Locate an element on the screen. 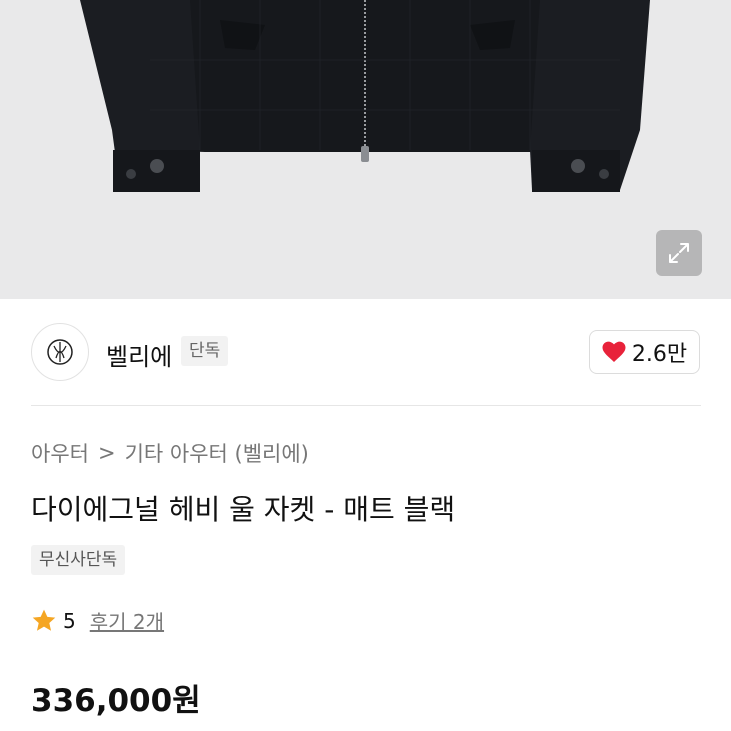 The image size is (731, 731). expand-icon is located at coordinates (679, 253).